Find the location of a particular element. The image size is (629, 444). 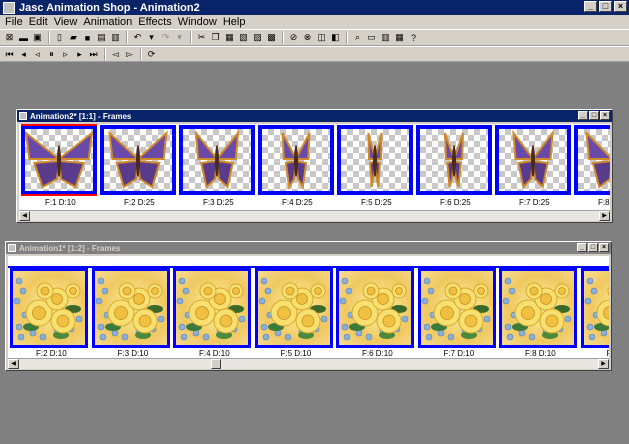

menu-effects: Effects is located at coordinates (154, 22).